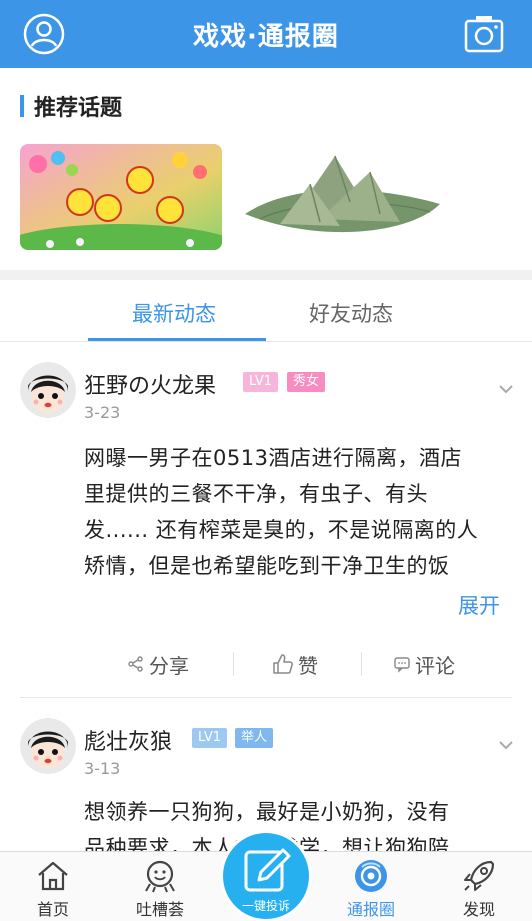 The width and height of the screenshot is (532, 921). Describe the element at coordinates (266, 37) in the screenshot. I see `page-title: 戏戏·通报圈` at that location.